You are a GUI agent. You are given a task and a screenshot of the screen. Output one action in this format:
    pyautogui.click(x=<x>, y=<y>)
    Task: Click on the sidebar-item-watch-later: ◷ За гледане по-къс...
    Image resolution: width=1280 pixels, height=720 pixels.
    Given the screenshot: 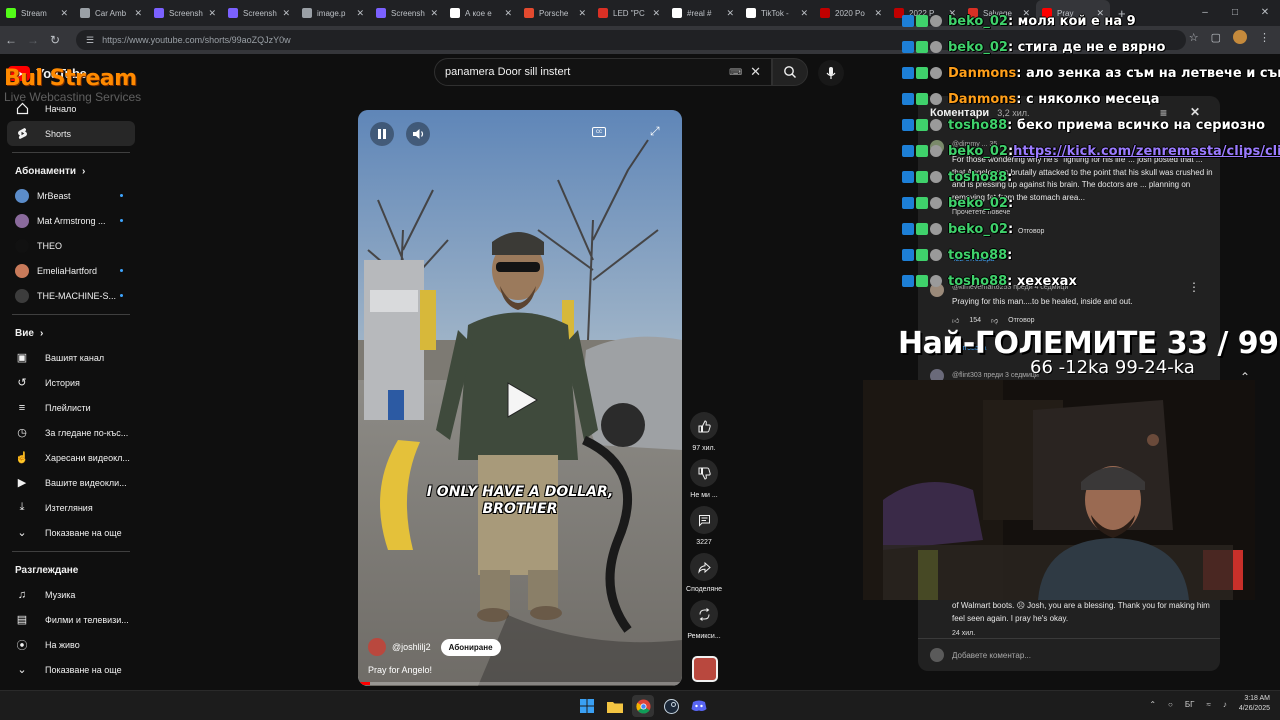 What is the action you would take?
    pyautogui.click(x=67, y=432)
    